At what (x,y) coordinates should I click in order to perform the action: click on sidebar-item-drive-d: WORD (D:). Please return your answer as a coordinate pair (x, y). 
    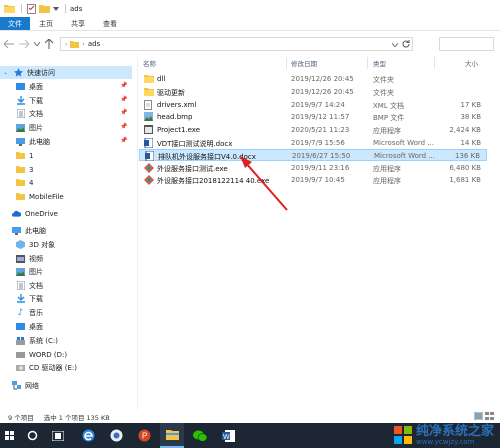
    Looking at the image, I should click on (41, 354).